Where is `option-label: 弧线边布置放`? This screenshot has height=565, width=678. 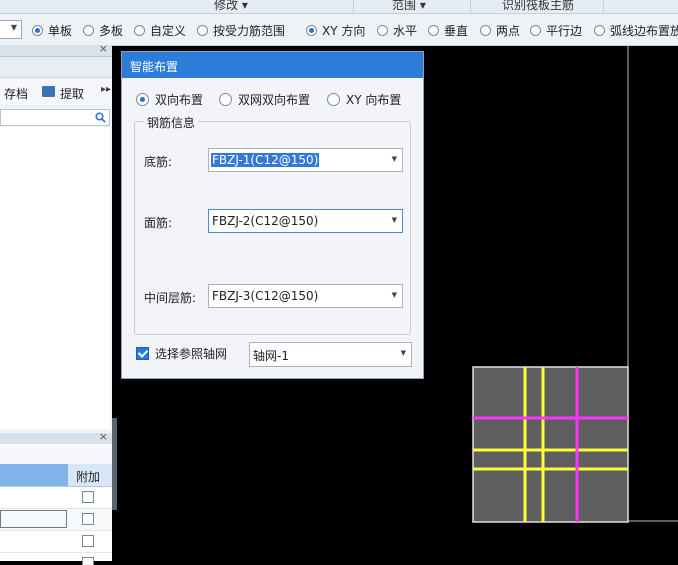 option-label: 弧线边布置放 is located at coordinates (644, 30).